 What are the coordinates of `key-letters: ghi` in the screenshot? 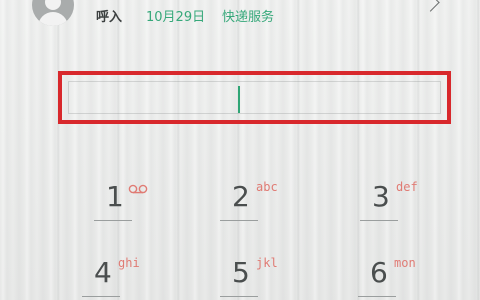 It's located at (129, 263).